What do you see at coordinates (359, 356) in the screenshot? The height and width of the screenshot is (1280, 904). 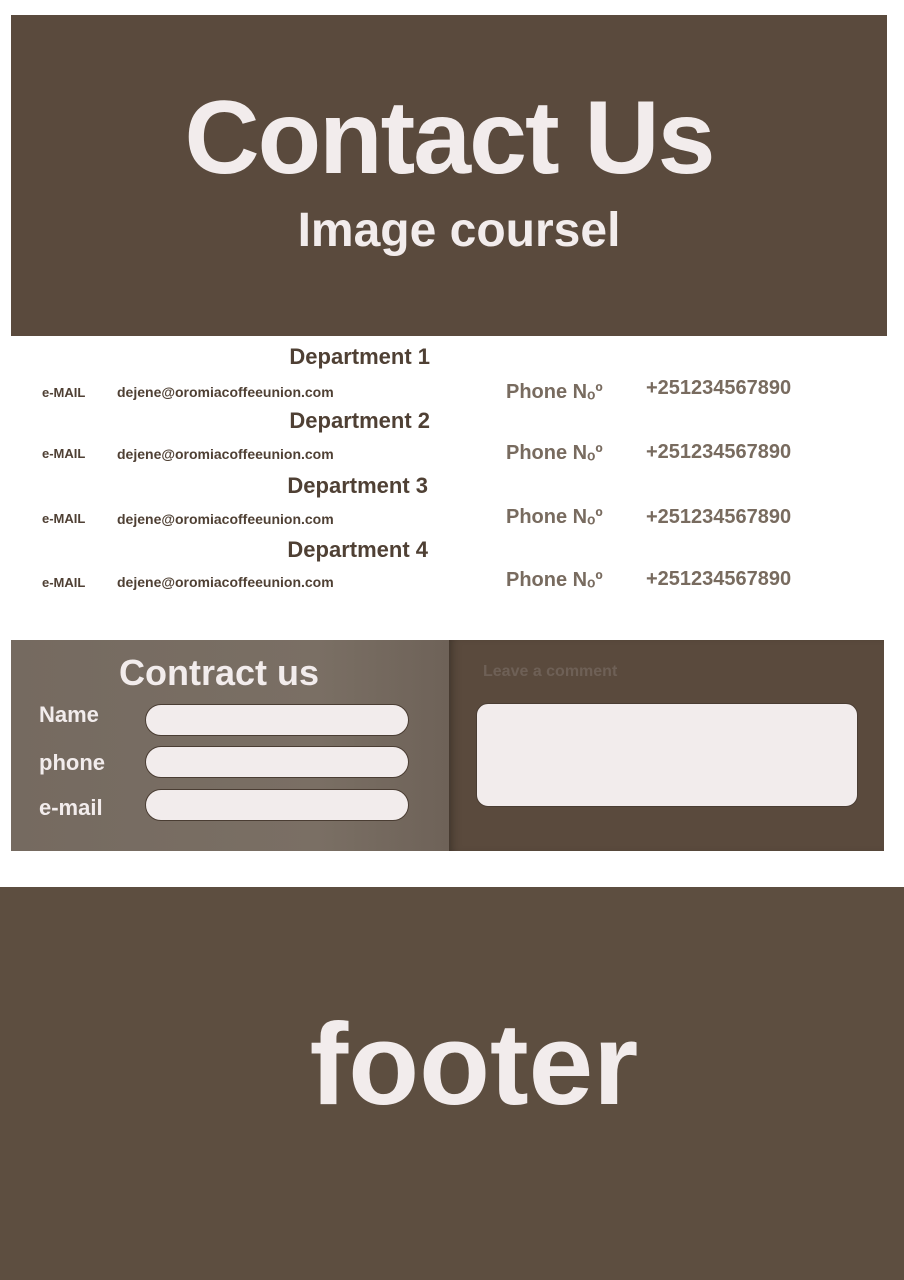 I see `department-name: Department 1` at bounding box center [359, 356].